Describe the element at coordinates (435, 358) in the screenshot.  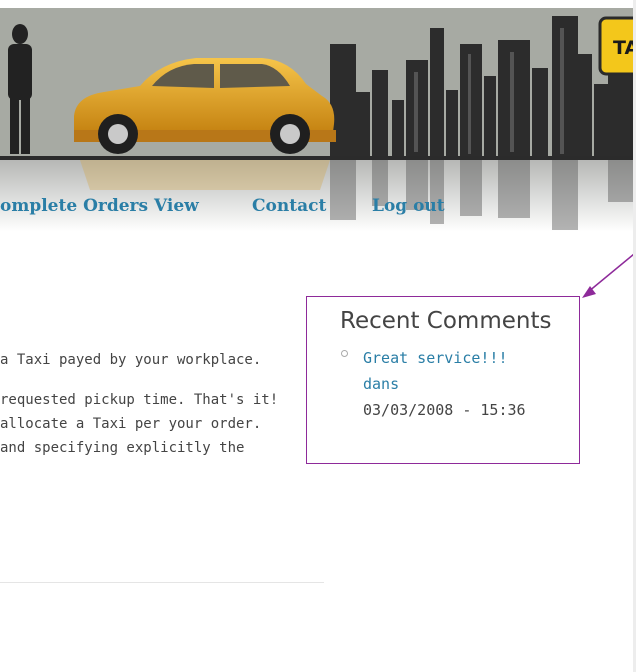
I see `comment-link: Great service!!!` at that location.